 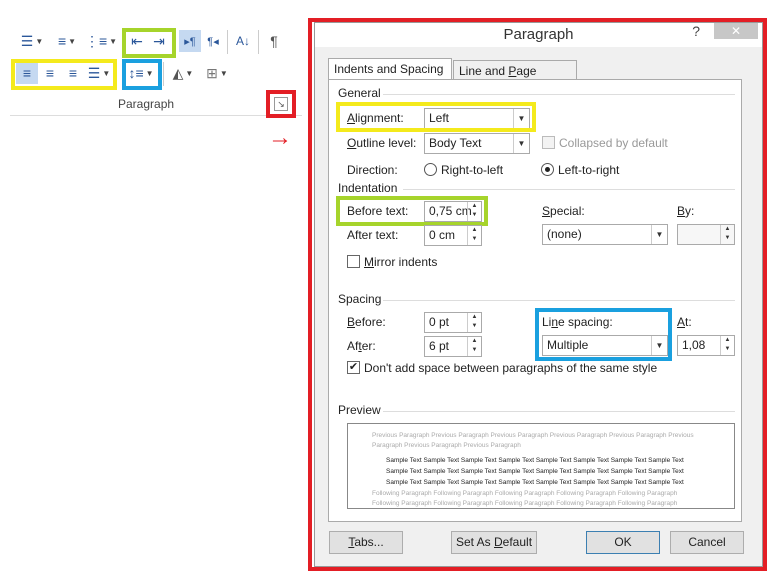 I want to click on spacing-after-spinner: 6 pt ▲ ▼, so click(x=453, y=346).